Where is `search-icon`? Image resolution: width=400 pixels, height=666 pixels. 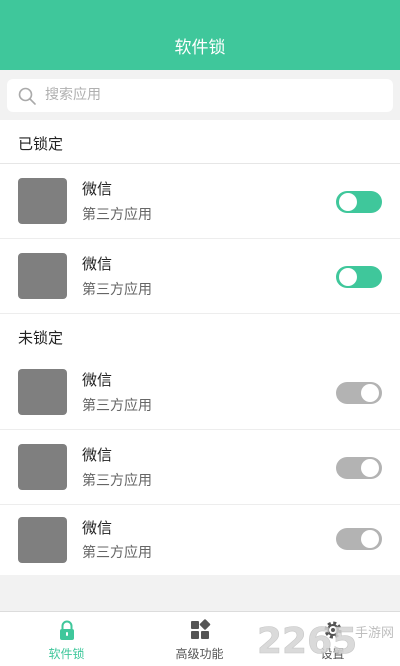 search-icon is located at coordinates (27, 96).